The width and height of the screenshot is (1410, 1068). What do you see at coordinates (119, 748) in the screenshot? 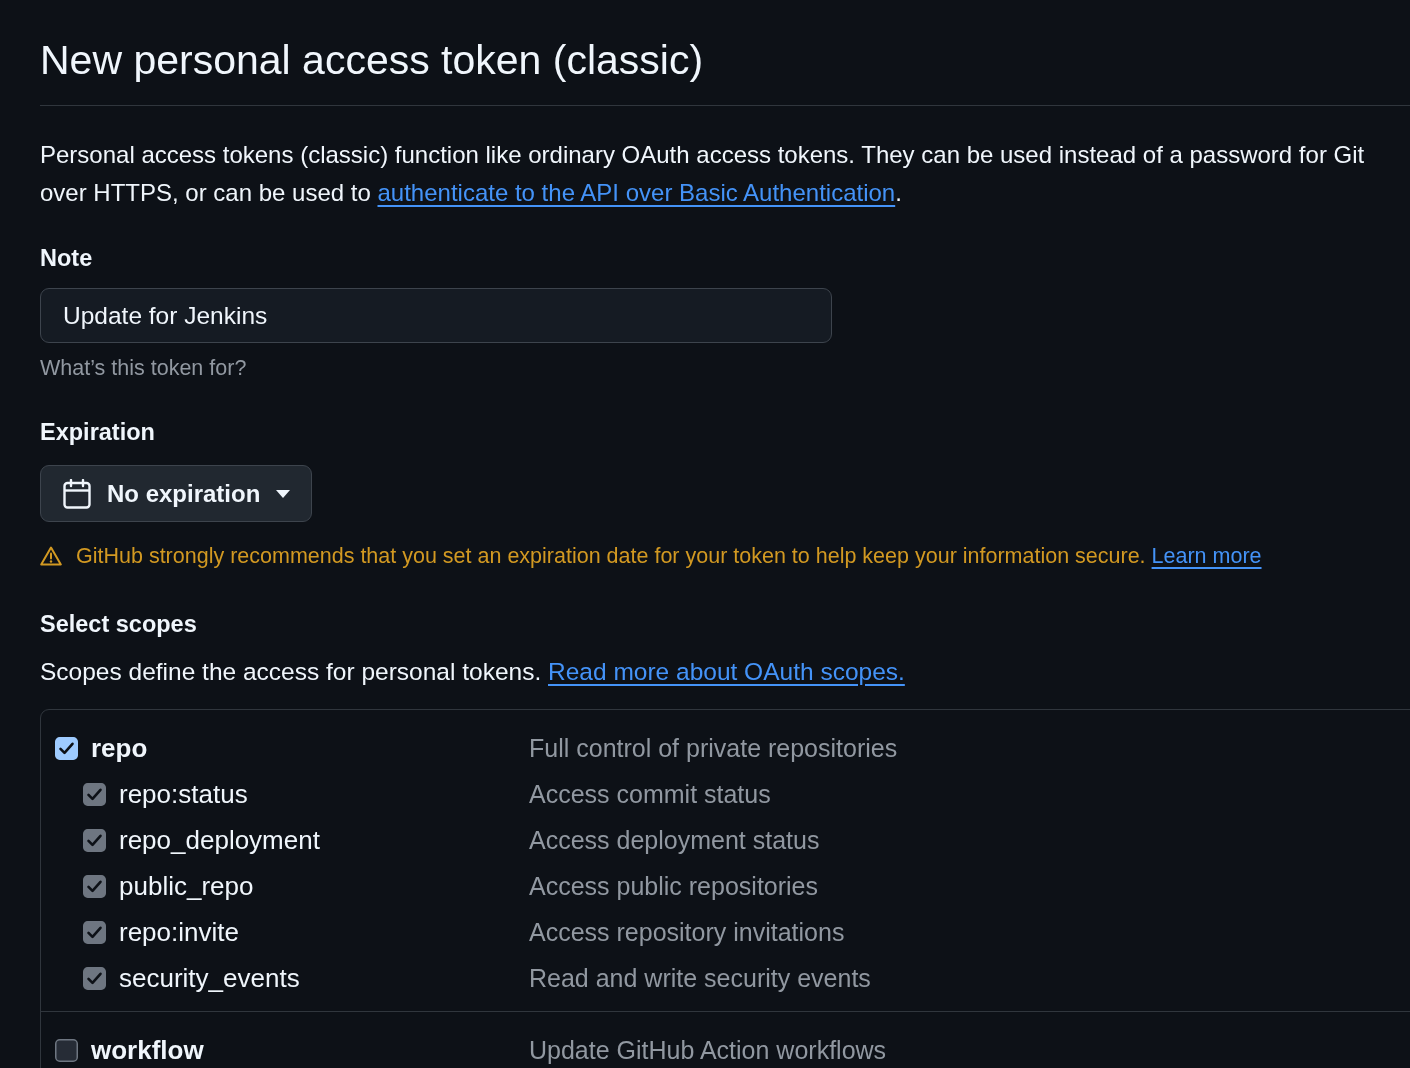
I see `scope-name: repo` at bounding box center [119, 748].